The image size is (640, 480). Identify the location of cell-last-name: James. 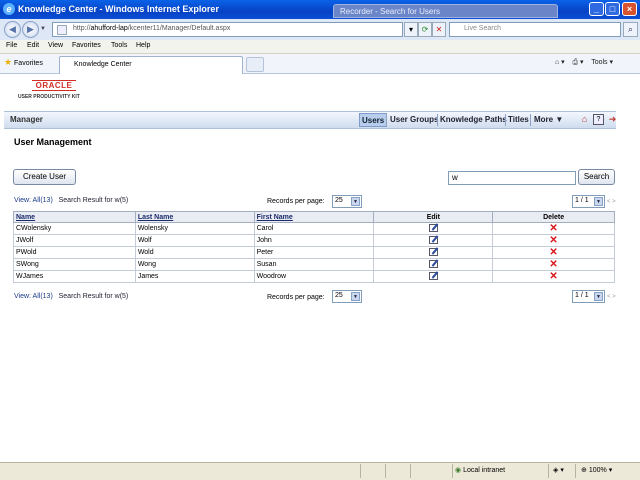
(194, 276).